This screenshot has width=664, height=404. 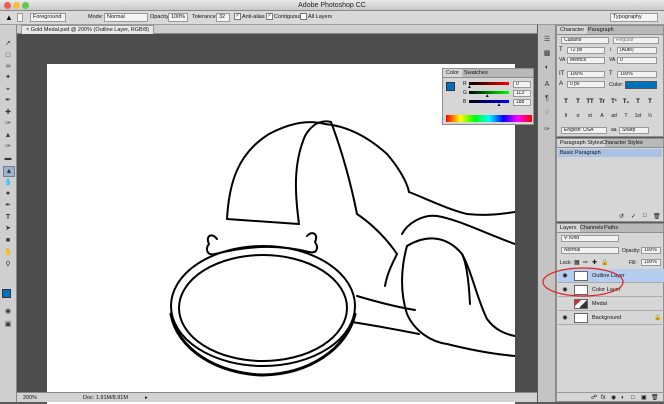 What do you see at coordinates (622, 143) in the screenshot?
I see `tab-character-styles: Character Styles` at bounding box center [622, 143].